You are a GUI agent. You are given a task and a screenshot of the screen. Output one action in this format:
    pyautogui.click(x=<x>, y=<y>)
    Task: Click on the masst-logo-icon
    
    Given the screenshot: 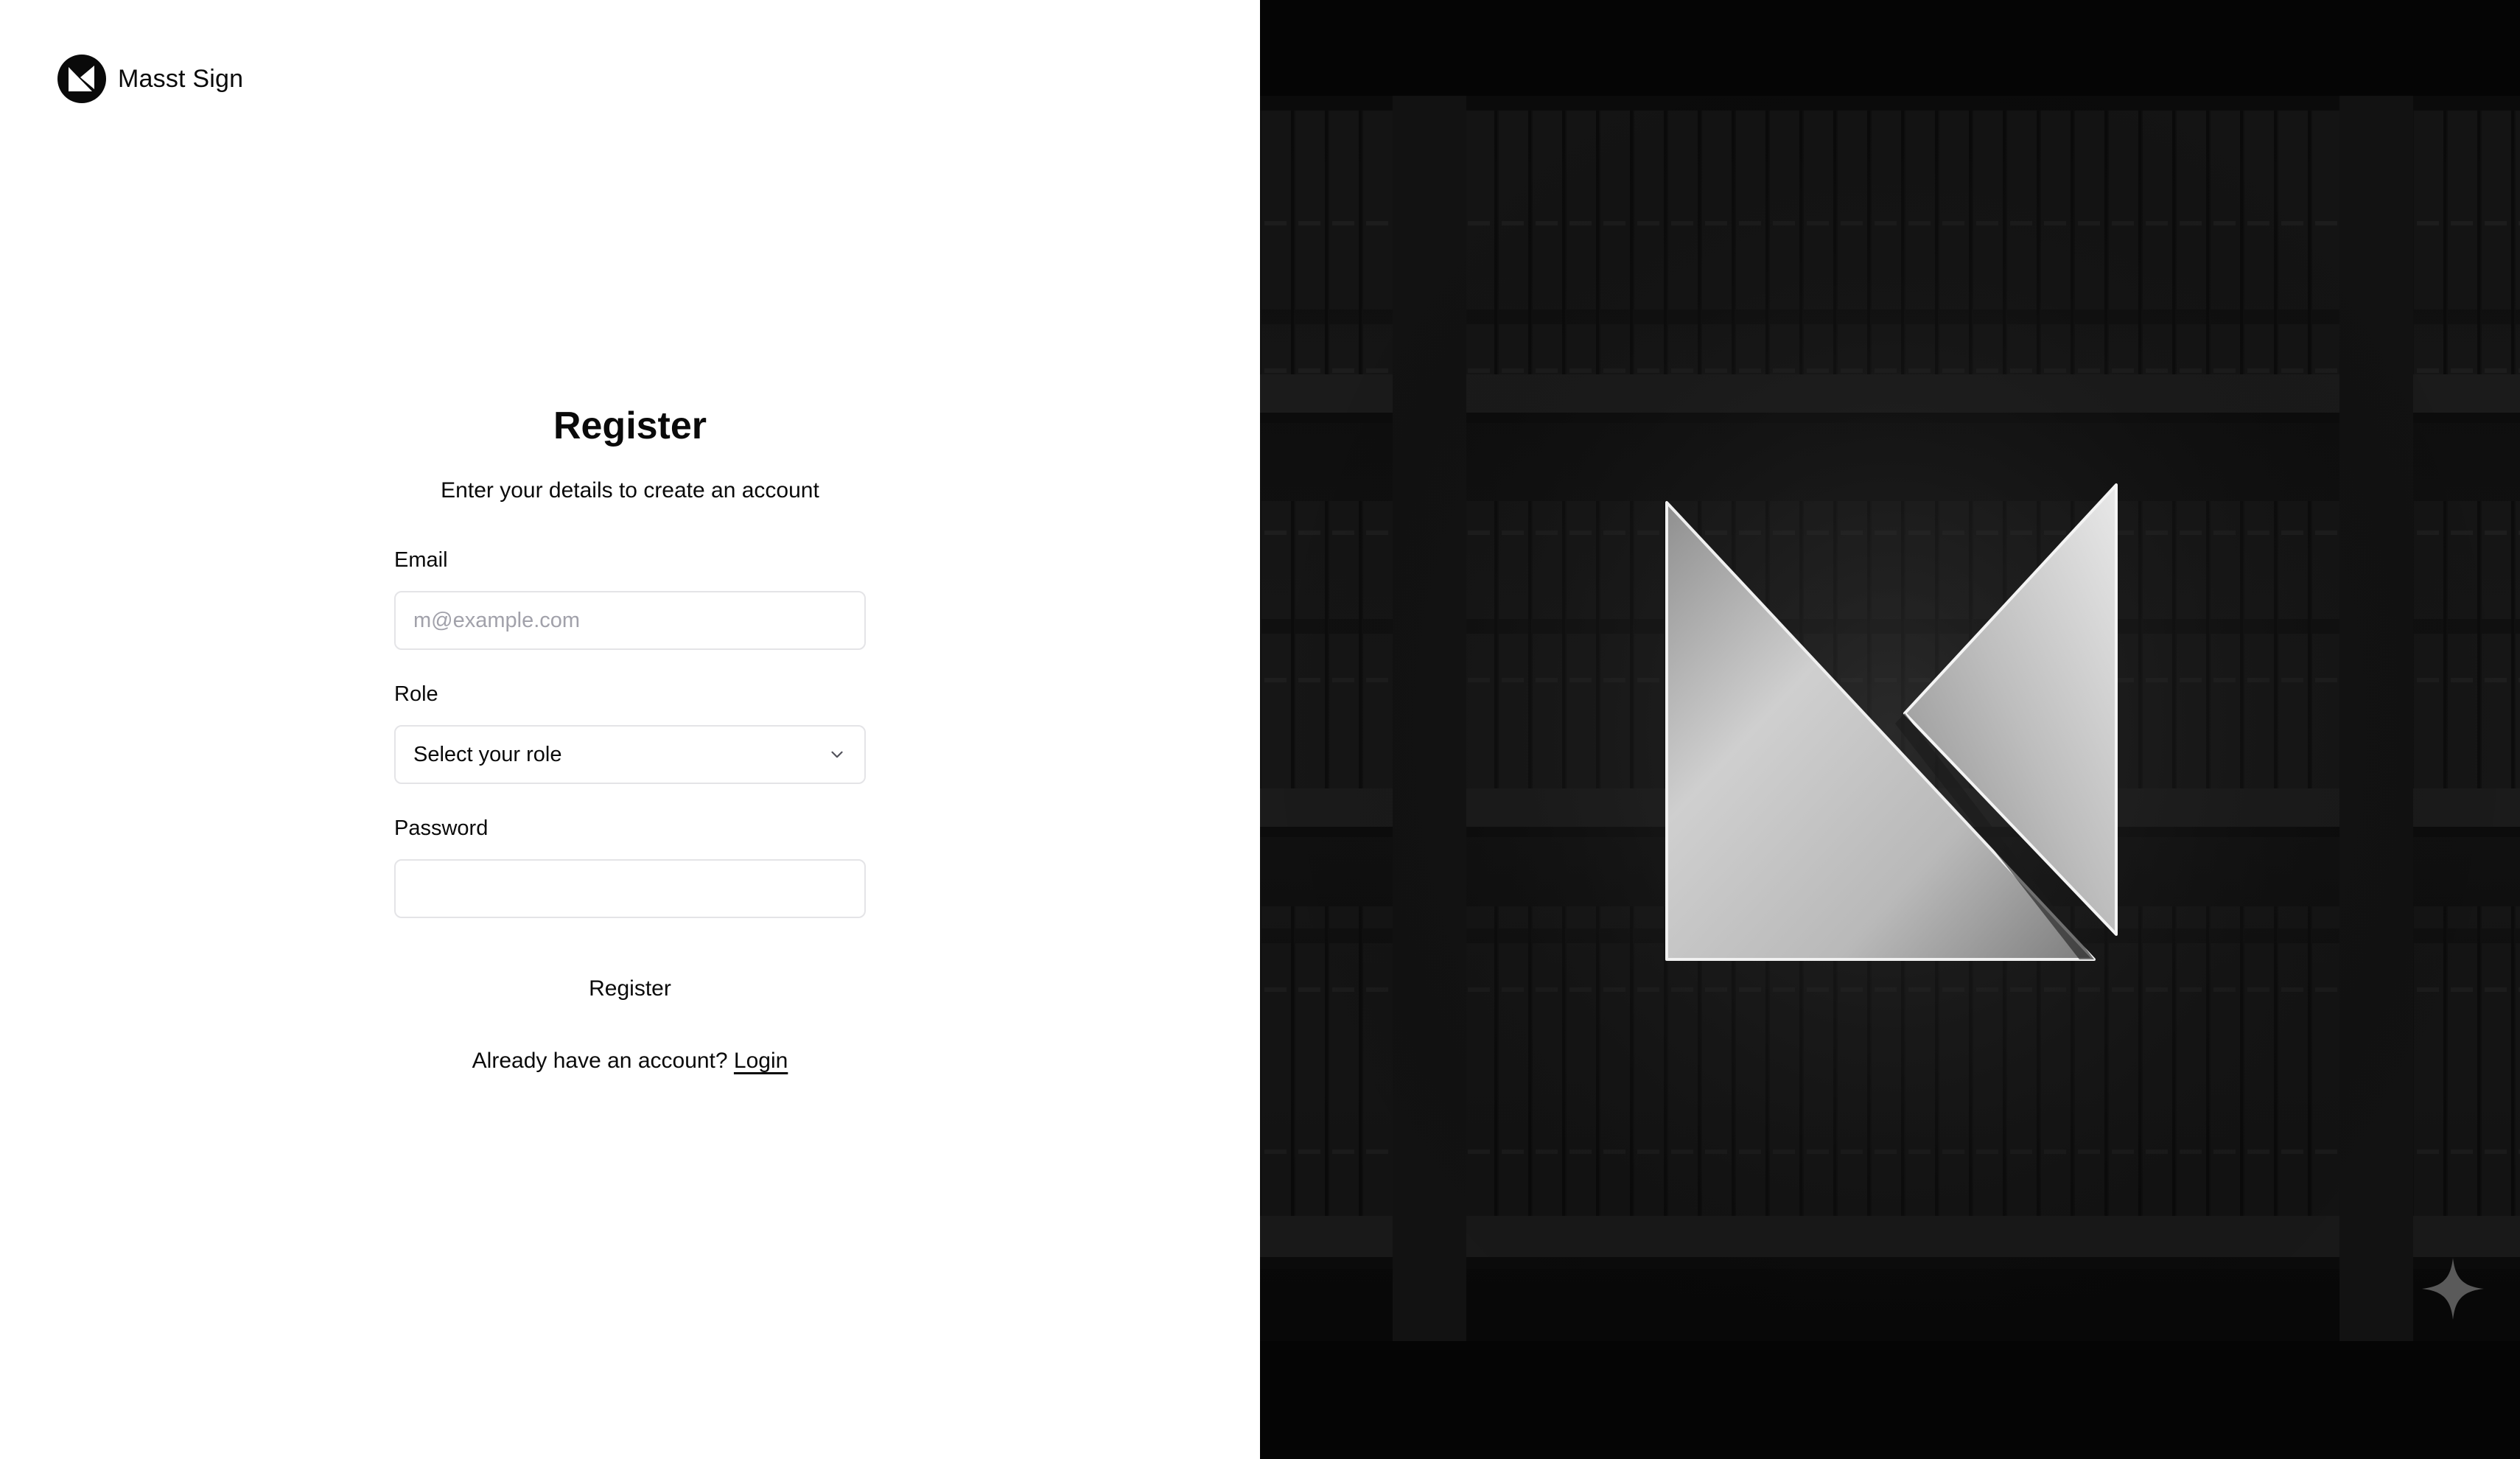 What is the action you would take?
    pyautogui.click(x=81, y=79)
    